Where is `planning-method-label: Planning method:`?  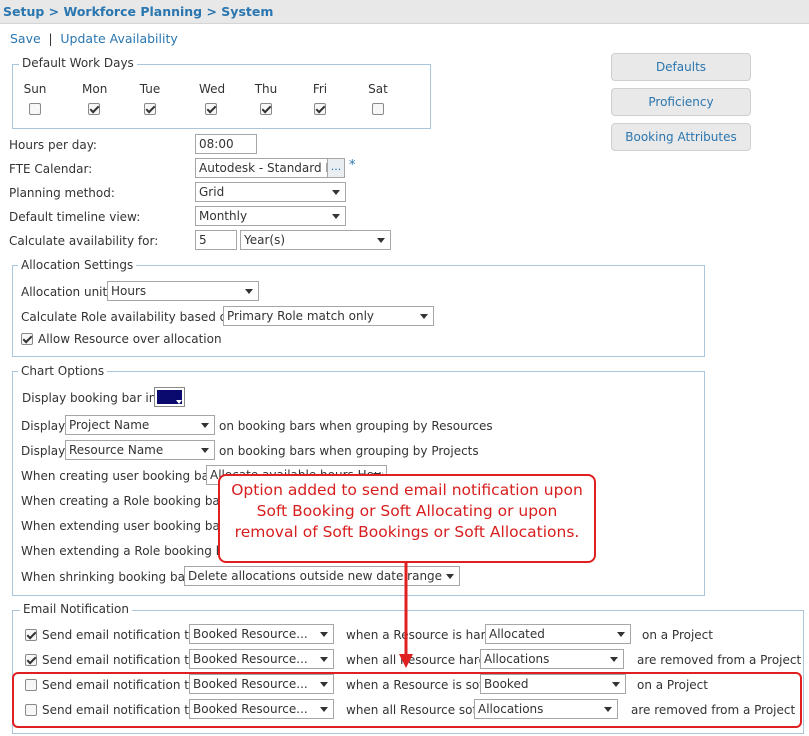 planning-method-label: Planning method: is located at coordinates (62, 193).